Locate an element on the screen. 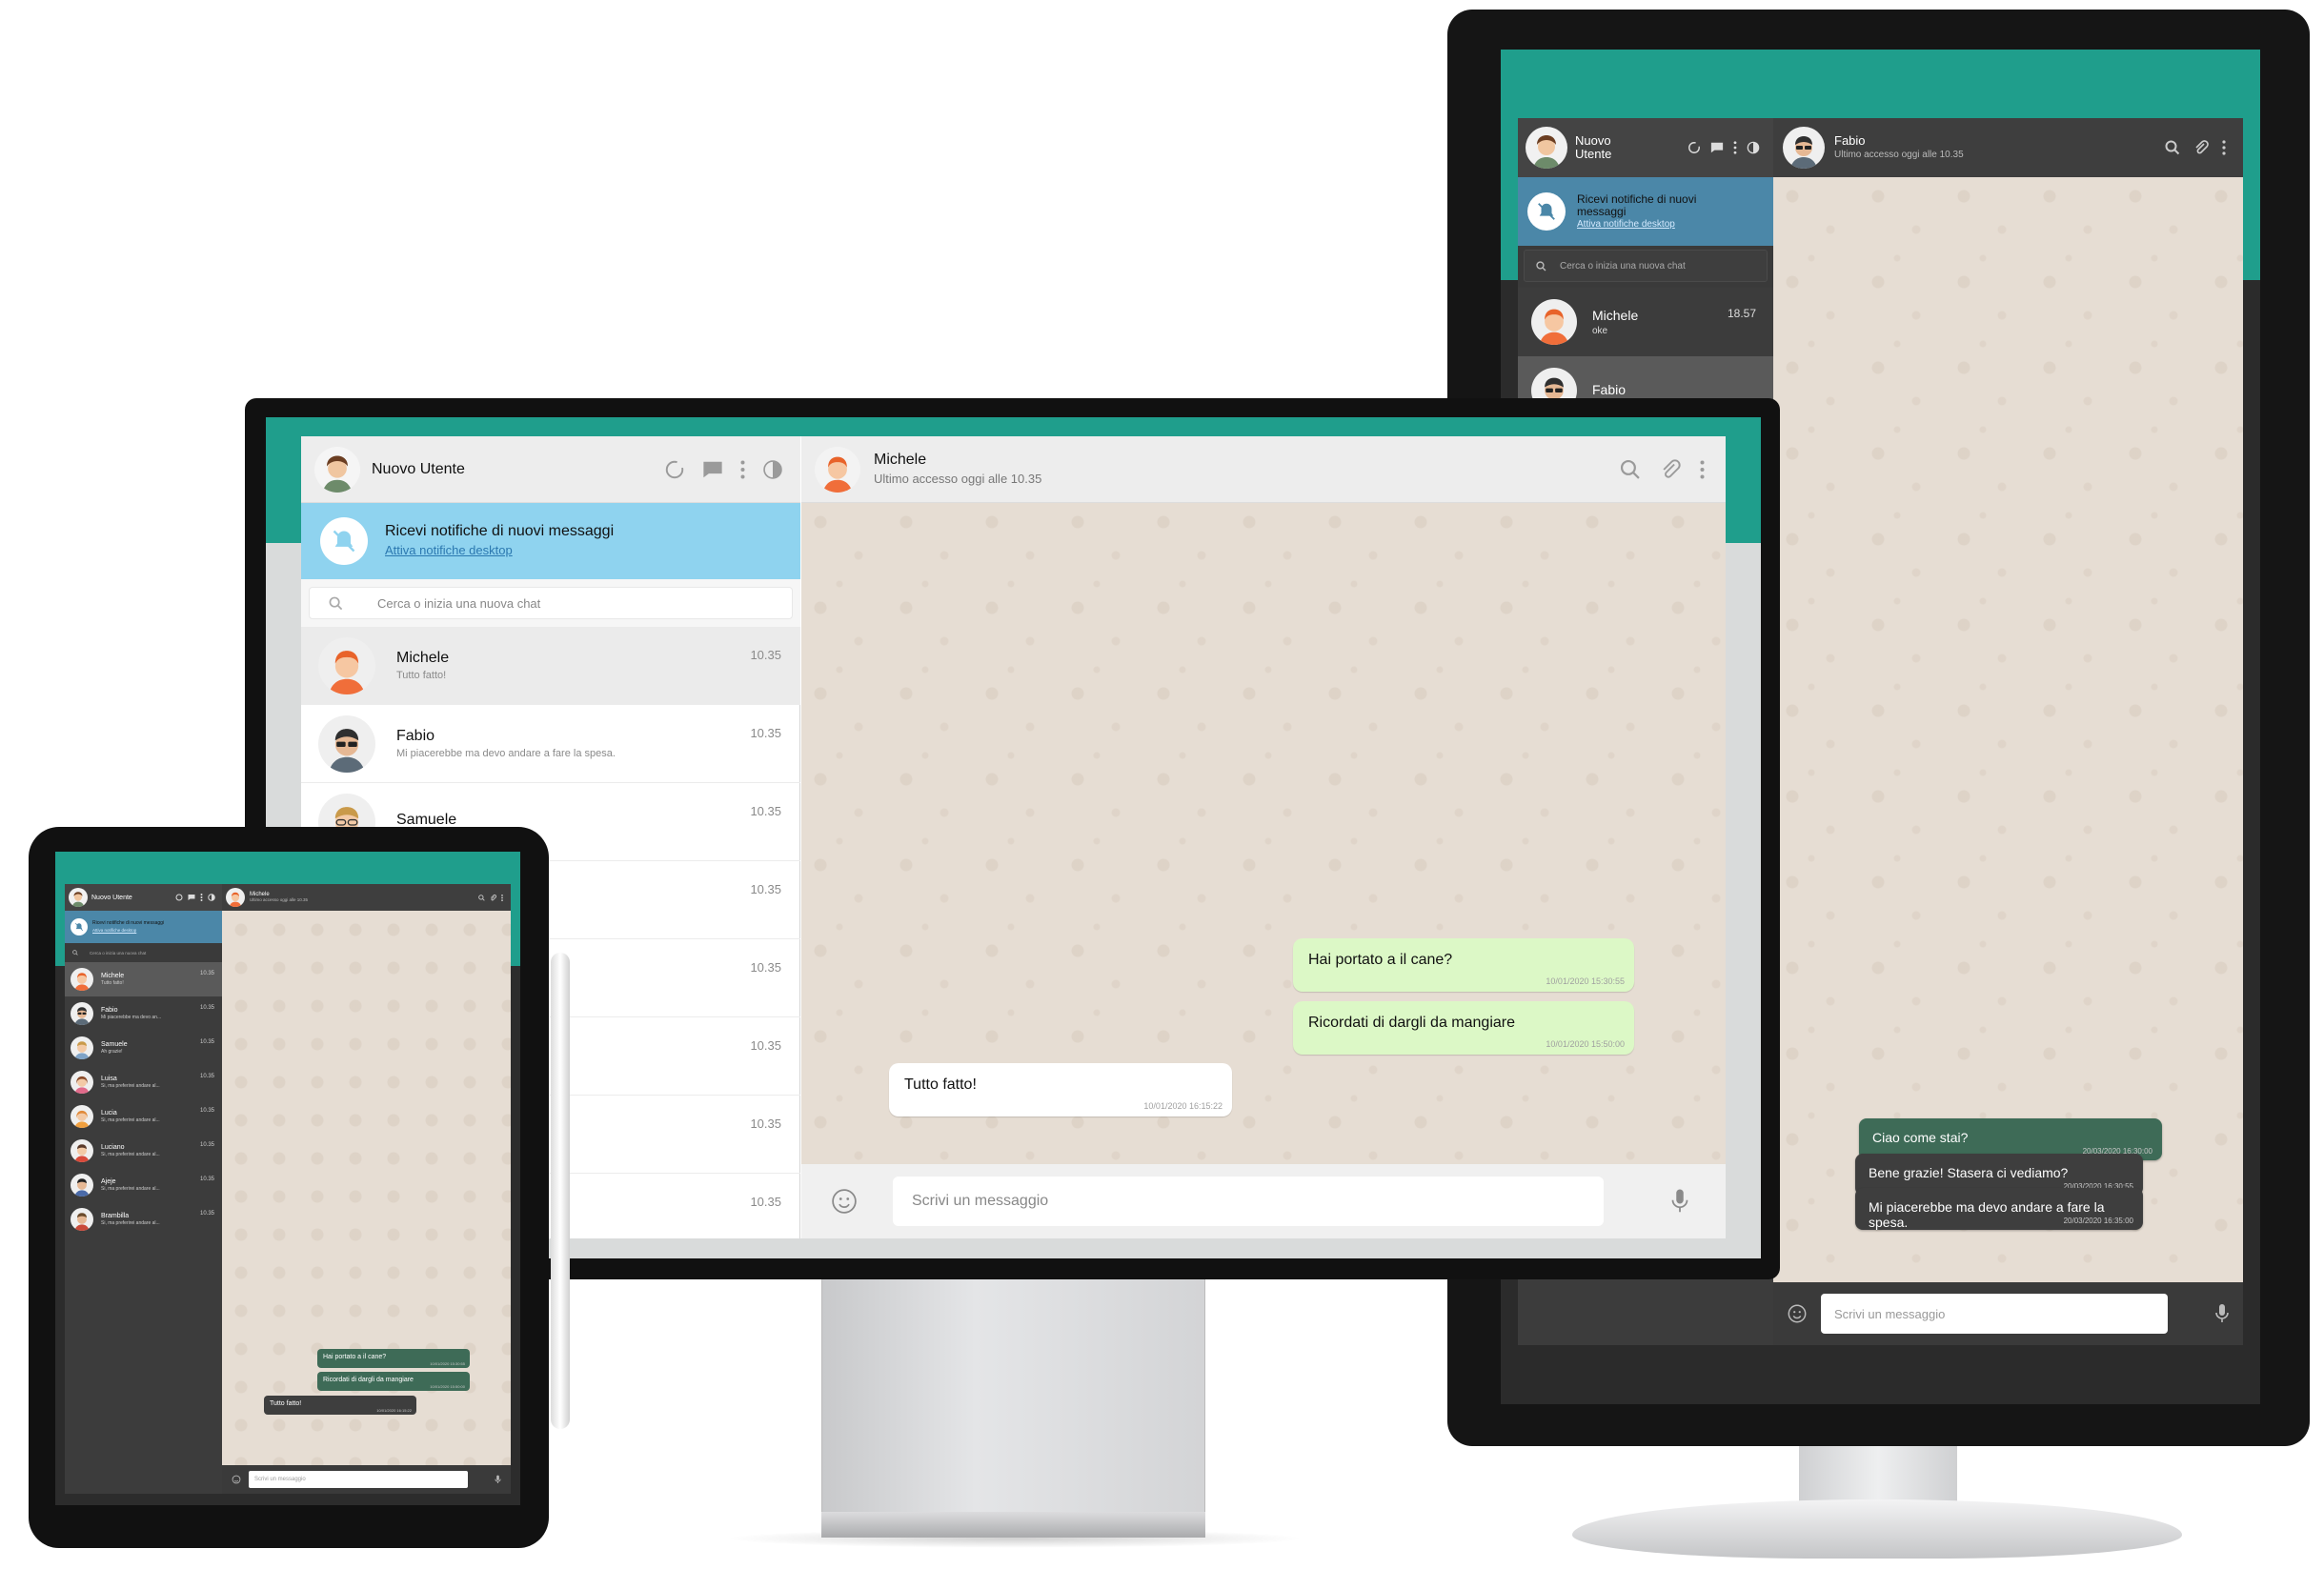 The image size is (2324, 1569). chat-list-item: Michele oke 18.57 is located at coordinates (1646, 322).